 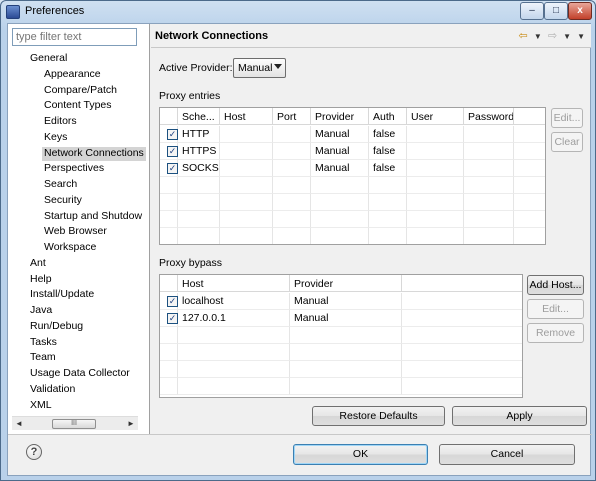 I want to click on tree-item: Editors, so click(x=60, y=122).